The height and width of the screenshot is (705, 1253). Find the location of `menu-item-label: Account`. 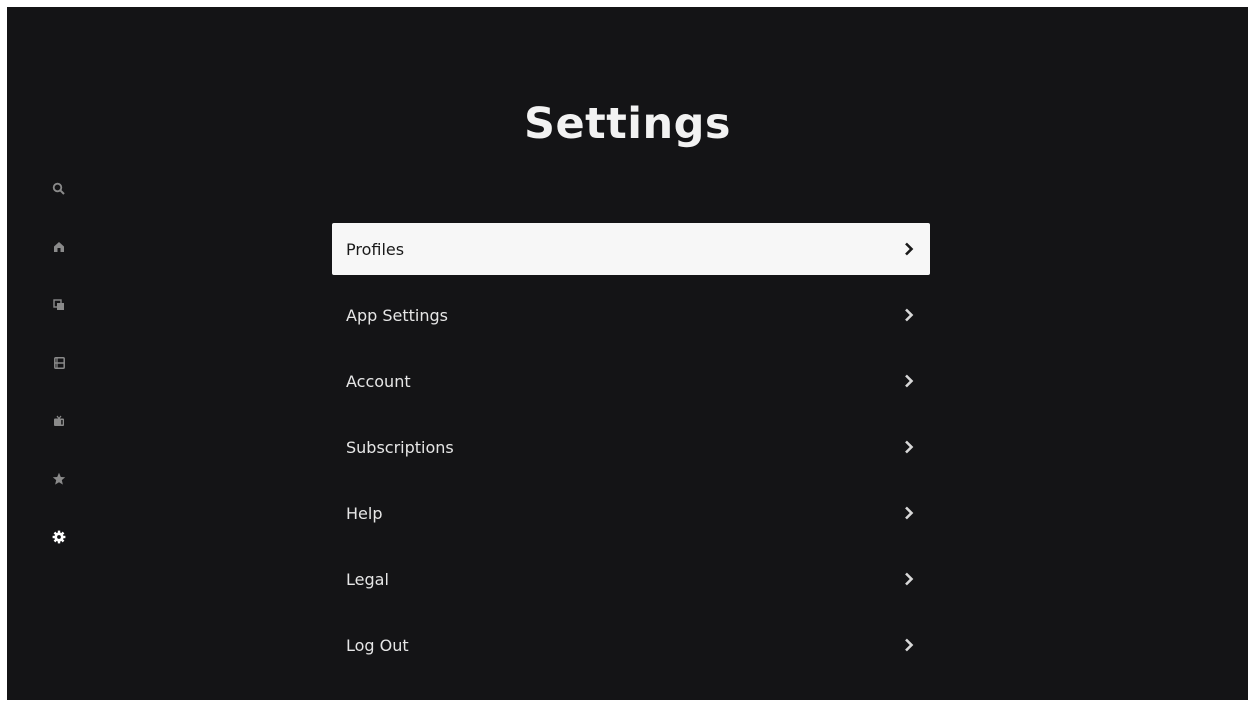

menu-item-label: Account is located at coordinates (378, 381).